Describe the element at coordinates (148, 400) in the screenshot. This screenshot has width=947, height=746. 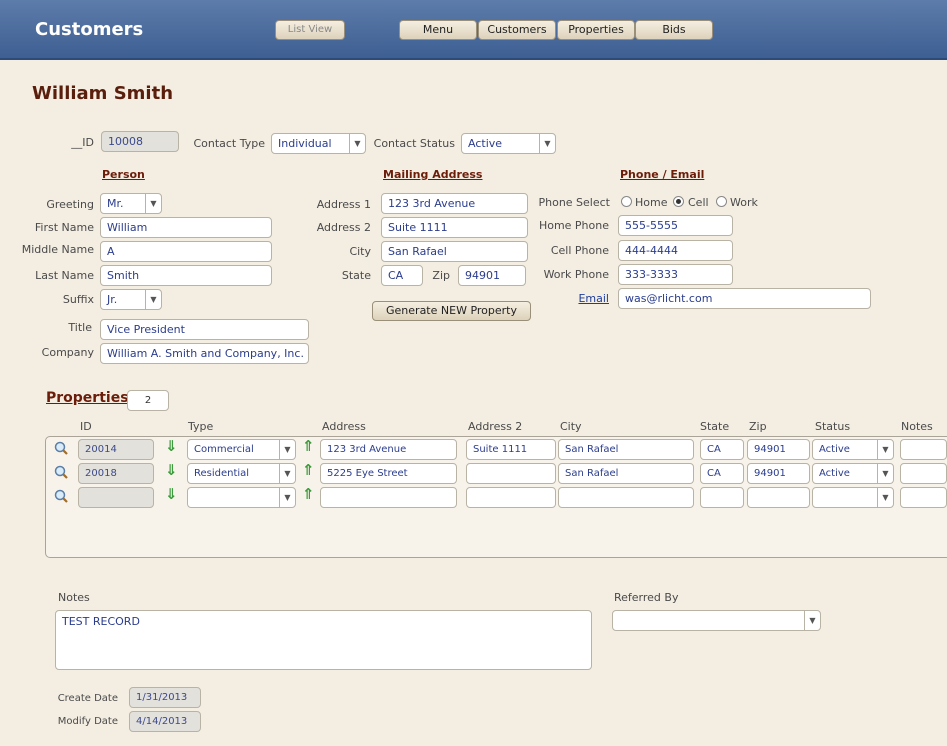
I see `properties-count: 2` at that location.